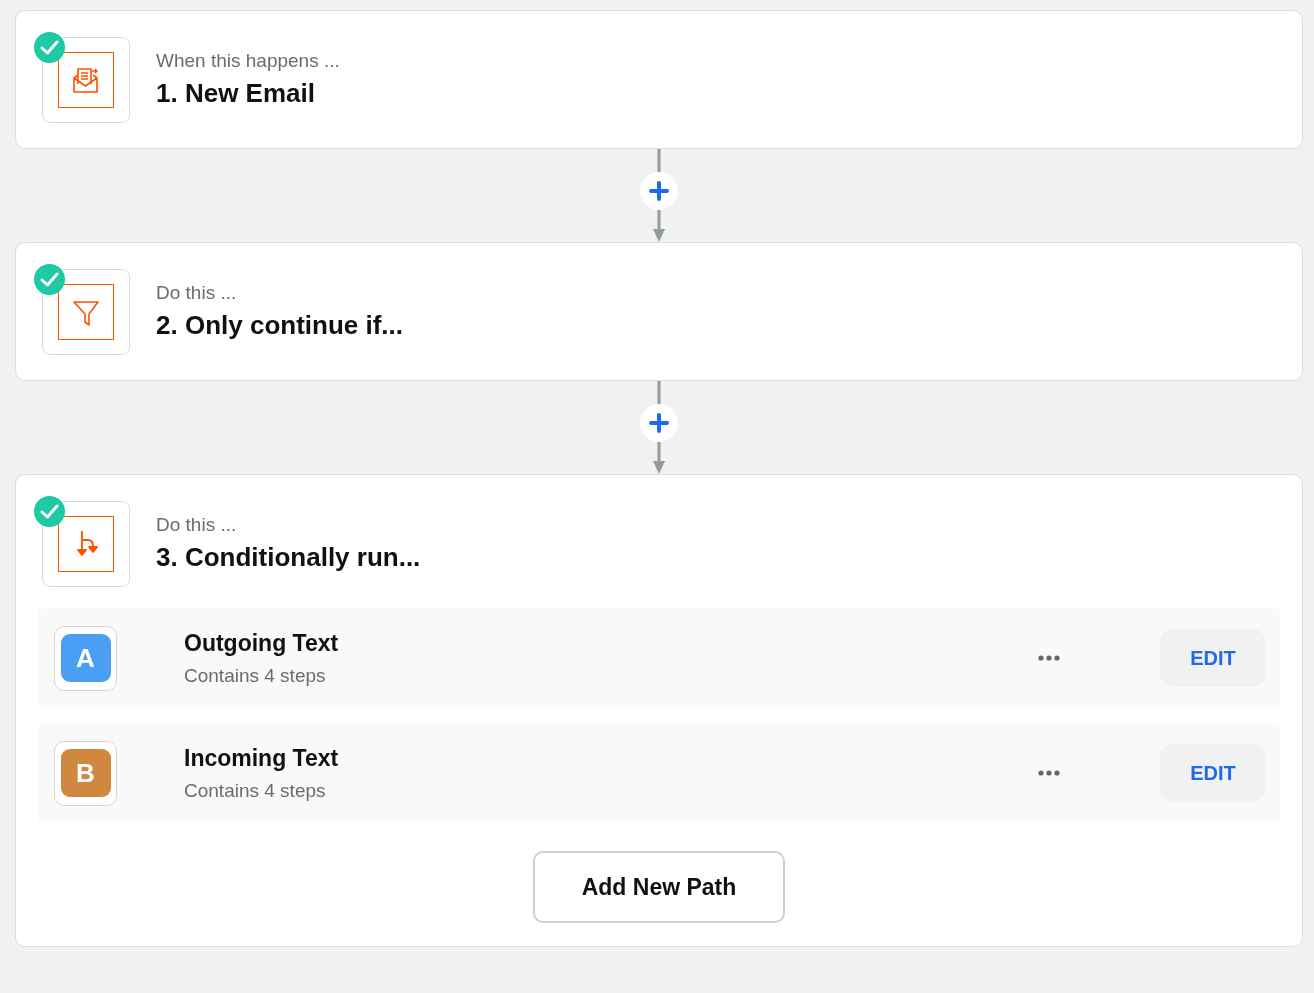  What do you see at coordinates (85, 773) in the screenshot?
I see `path-letter-badge: B` at bounding box center [85, 773].